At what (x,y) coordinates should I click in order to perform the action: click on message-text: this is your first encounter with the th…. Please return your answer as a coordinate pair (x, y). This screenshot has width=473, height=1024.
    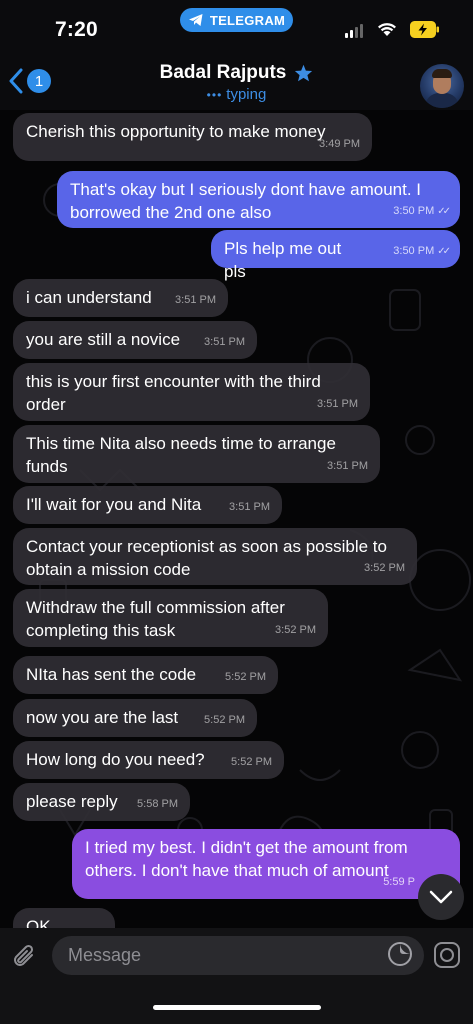
    Looking at the image, I should click on (173, 393).